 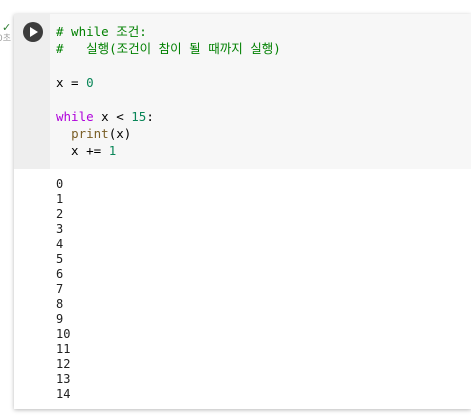 I want to click on output-line: 3, so click(x=60, y=229).